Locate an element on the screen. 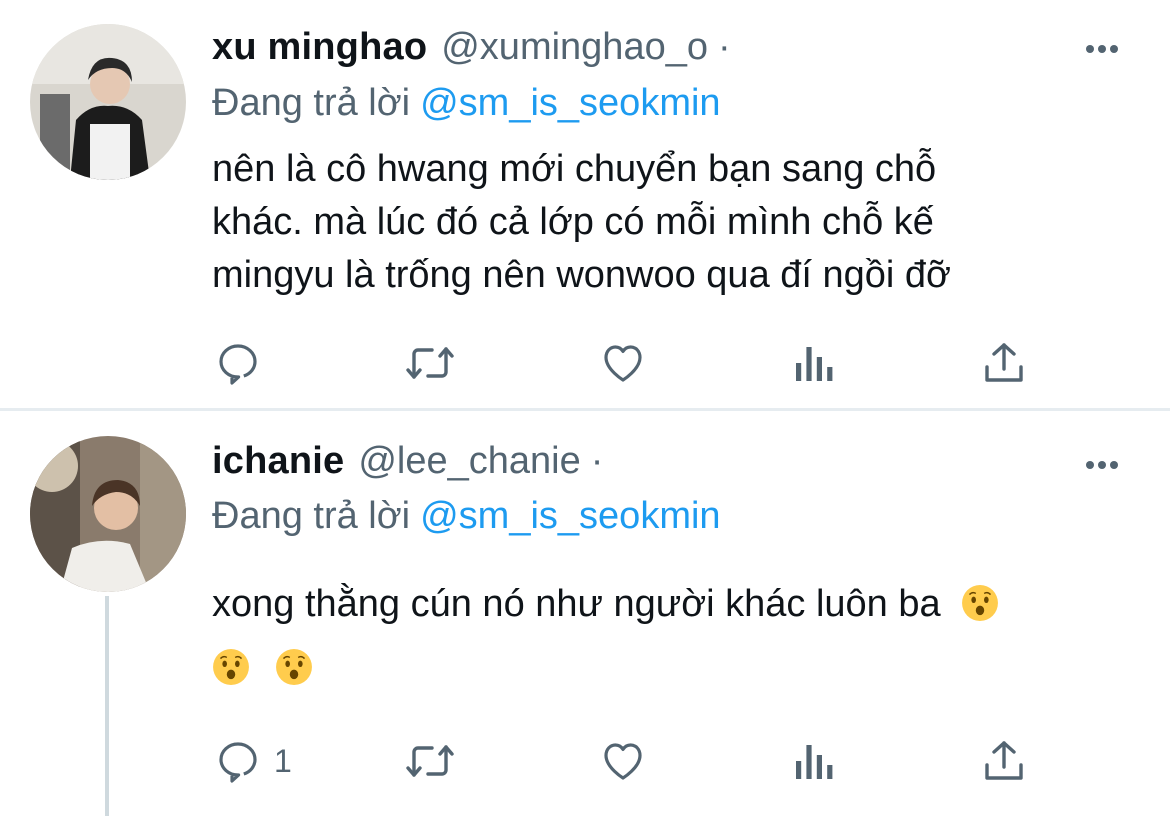  reply-button: 1 is located at coordinates (253, 761).